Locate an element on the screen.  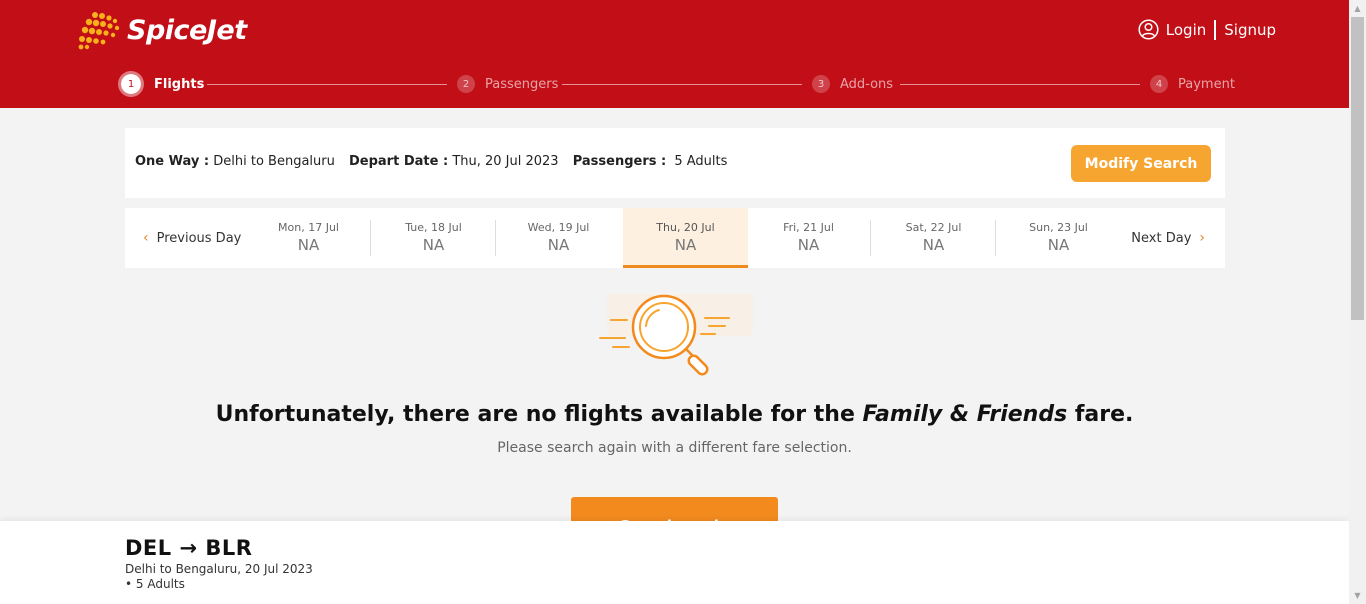
passengers-label: Passengers : is located at coordinates (619, 161).